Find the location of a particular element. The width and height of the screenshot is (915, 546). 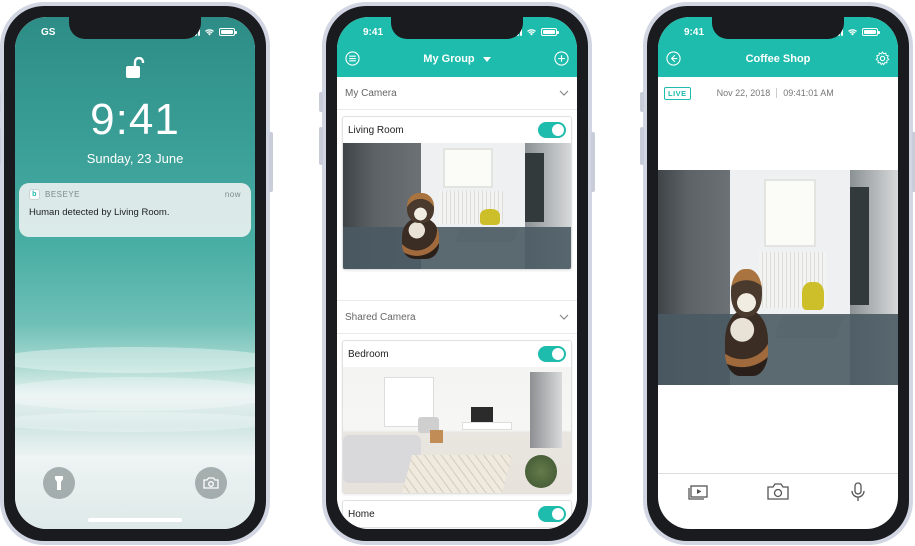

camera-name: Bedroom is located at coordinates (368, 354).